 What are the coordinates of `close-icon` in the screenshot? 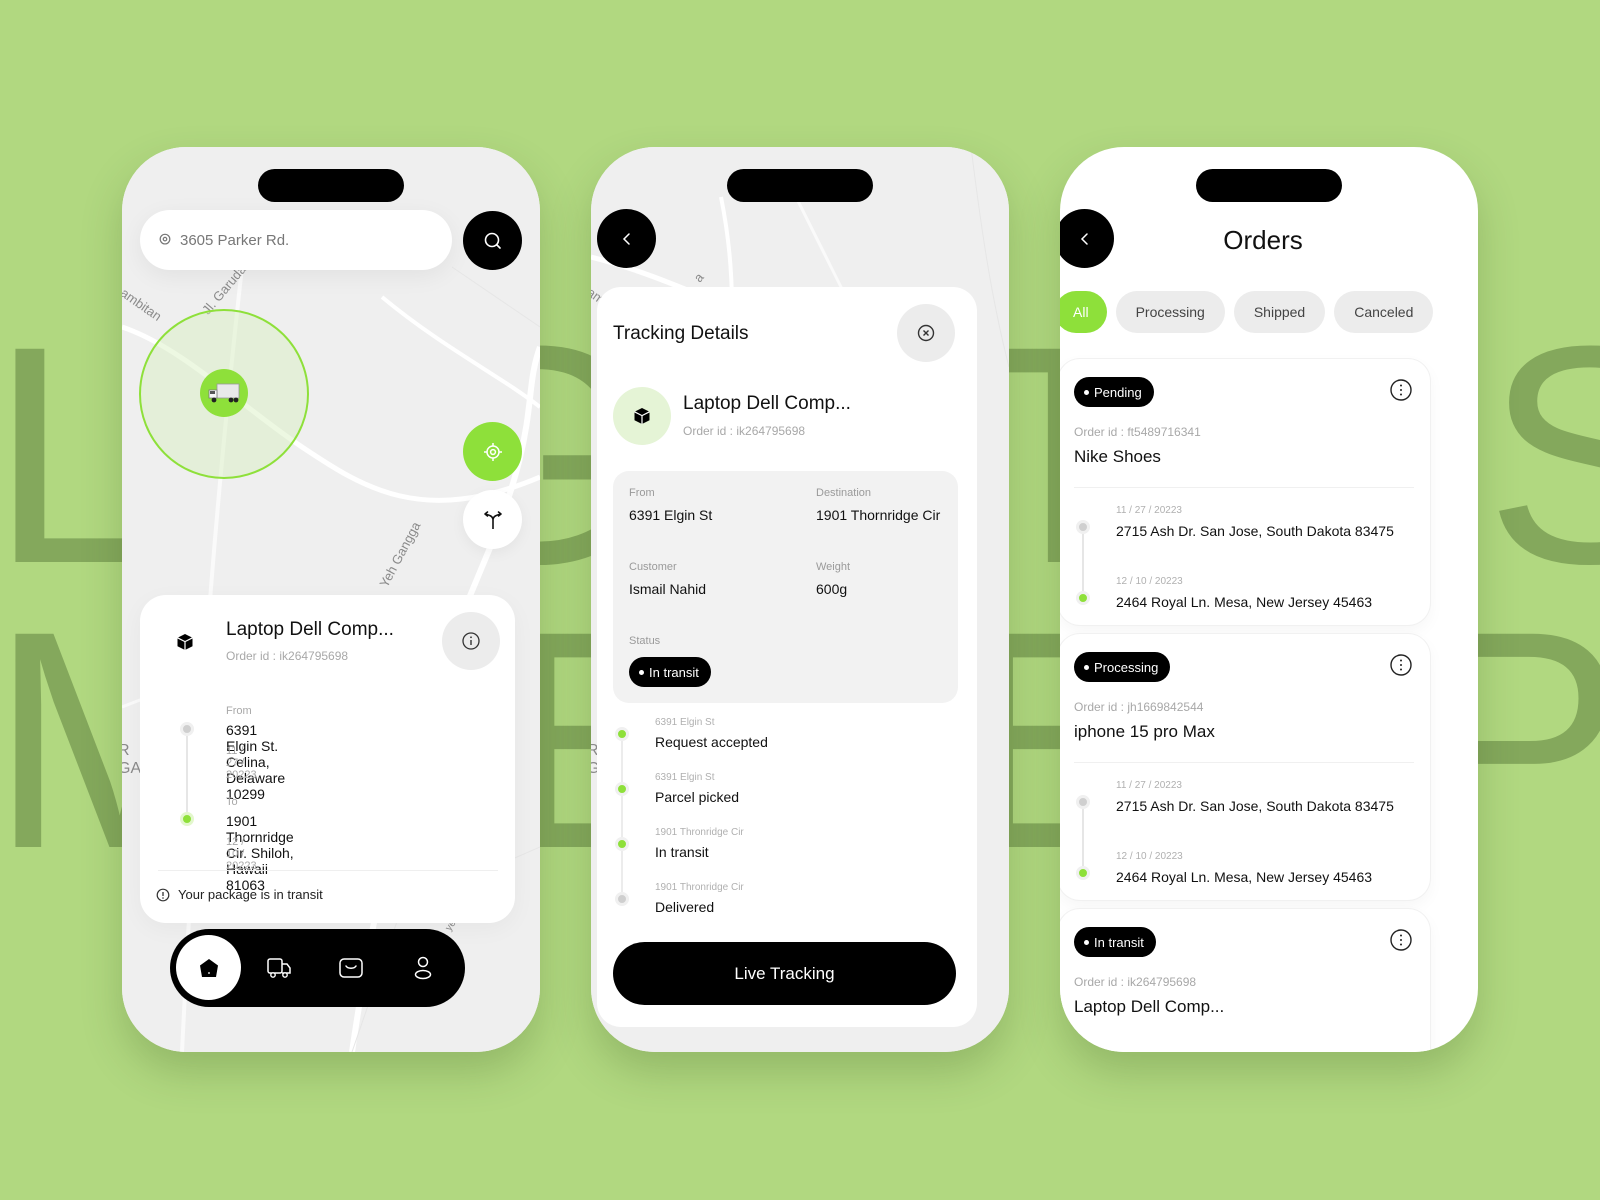 It's located at (926, 333).